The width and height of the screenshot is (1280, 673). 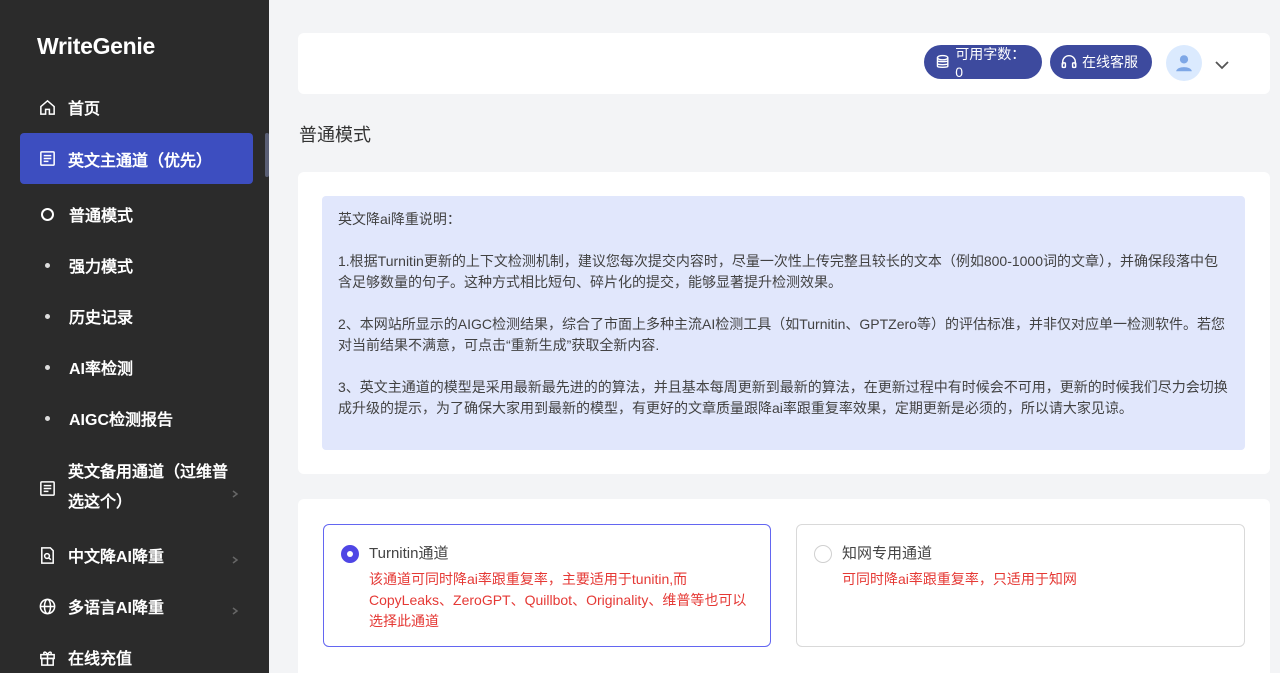 What do you see at coordinates (136, 214) in the screenshot?
I see `sidebar-subitem-normal: 普通模式` at bounding box center [136, 214].